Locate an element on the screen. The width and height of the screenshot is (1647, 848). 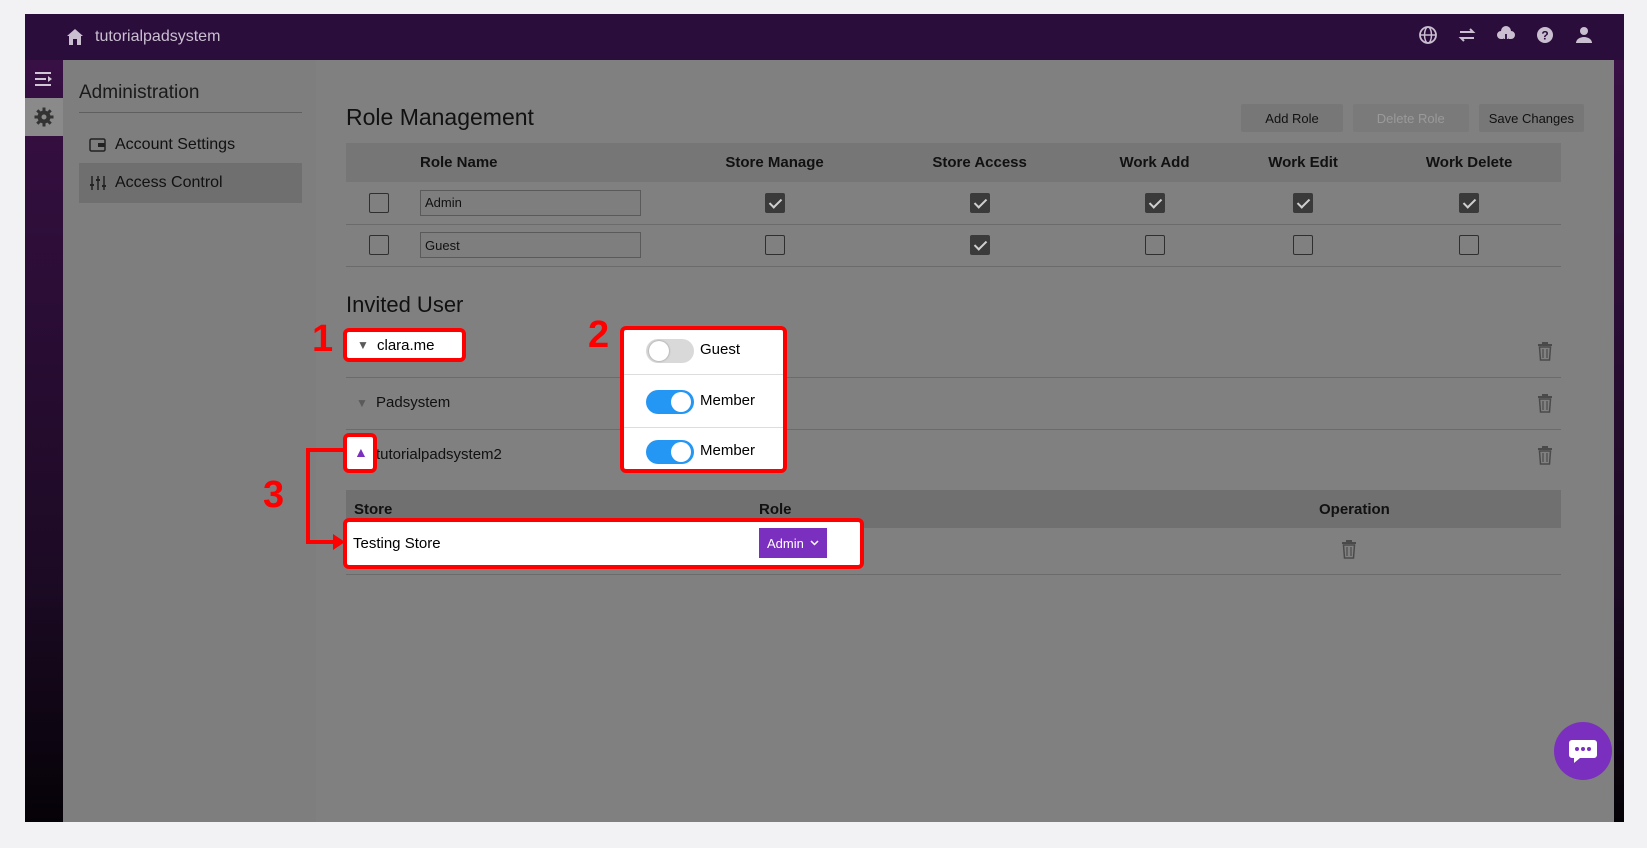
invited-user-row: ▼ Padsystem Member is located at coordinates (953, 404).